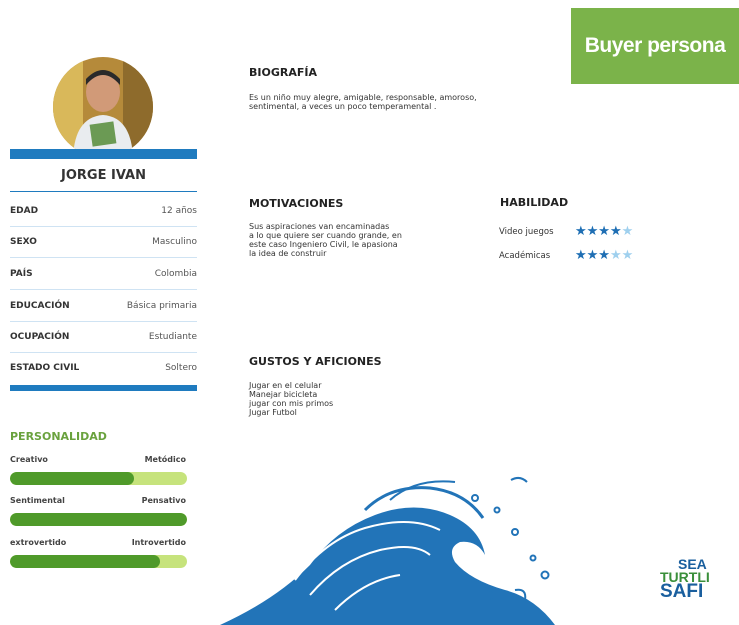 The height and width of the screenshot is (625, 739). I want to click on wave-illustration, so click(387, 550).